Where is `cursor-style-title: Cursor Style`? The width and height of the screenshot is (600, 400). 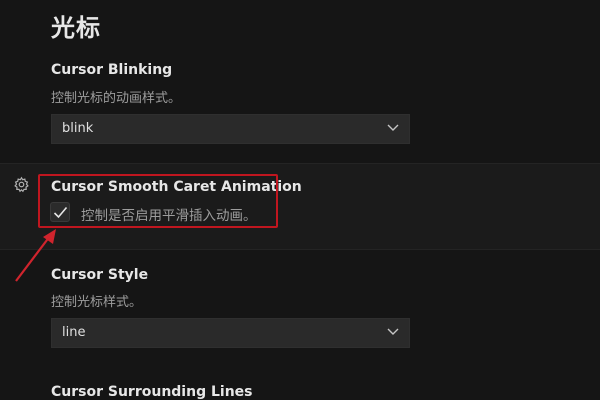 cursor-style-title: Cursor Style is located at coordinates (100, 275).